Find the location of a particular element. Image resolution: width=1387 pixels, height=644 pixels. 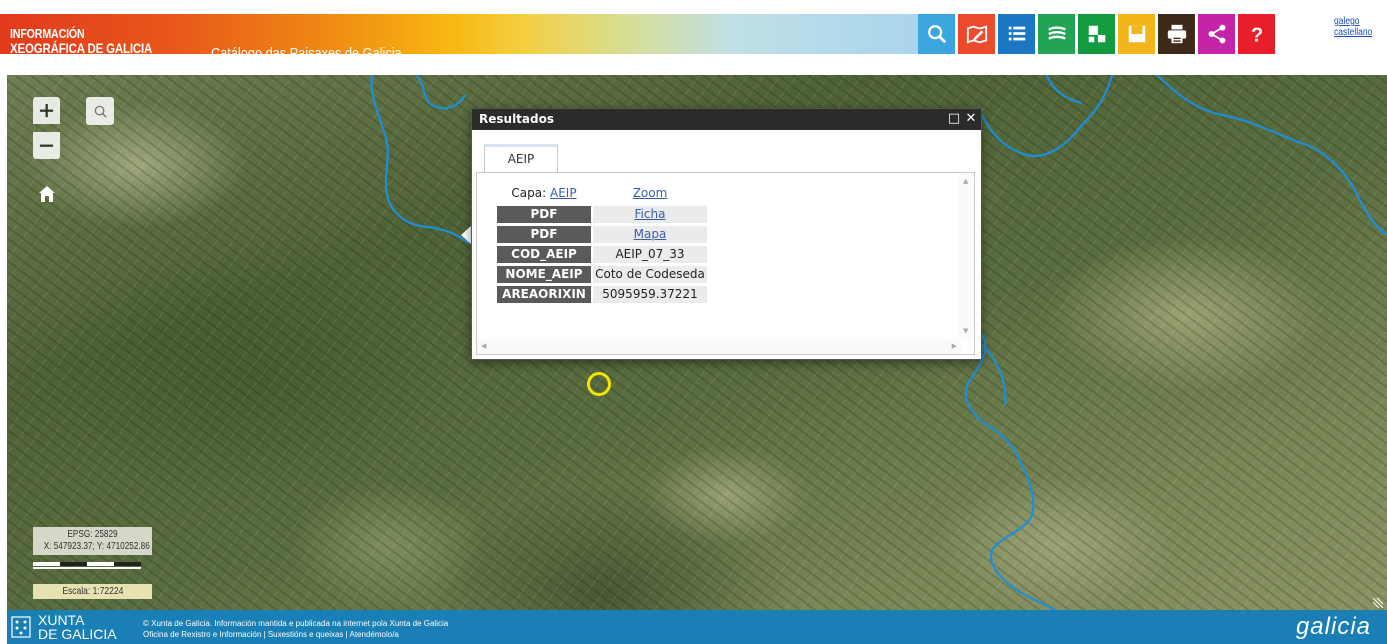

share-tool-button is located at coordinates (1216, 34).